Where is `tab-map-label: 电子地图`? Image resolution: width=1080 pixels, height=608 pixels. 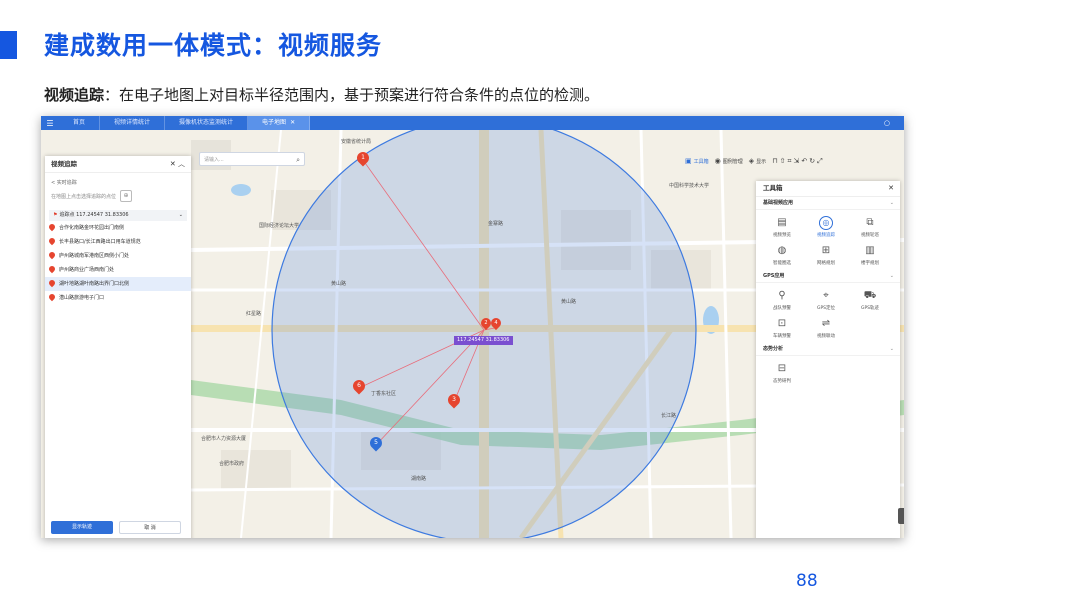 tab-map-label: 电子地图 is located at coordinates (274, 122).